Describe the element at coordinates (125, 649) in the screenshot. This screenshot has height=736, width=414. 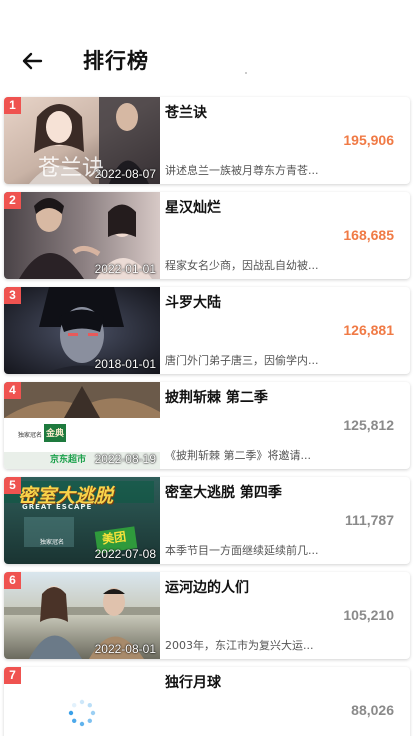
I see `release-date: 2022-08-01` at that location.